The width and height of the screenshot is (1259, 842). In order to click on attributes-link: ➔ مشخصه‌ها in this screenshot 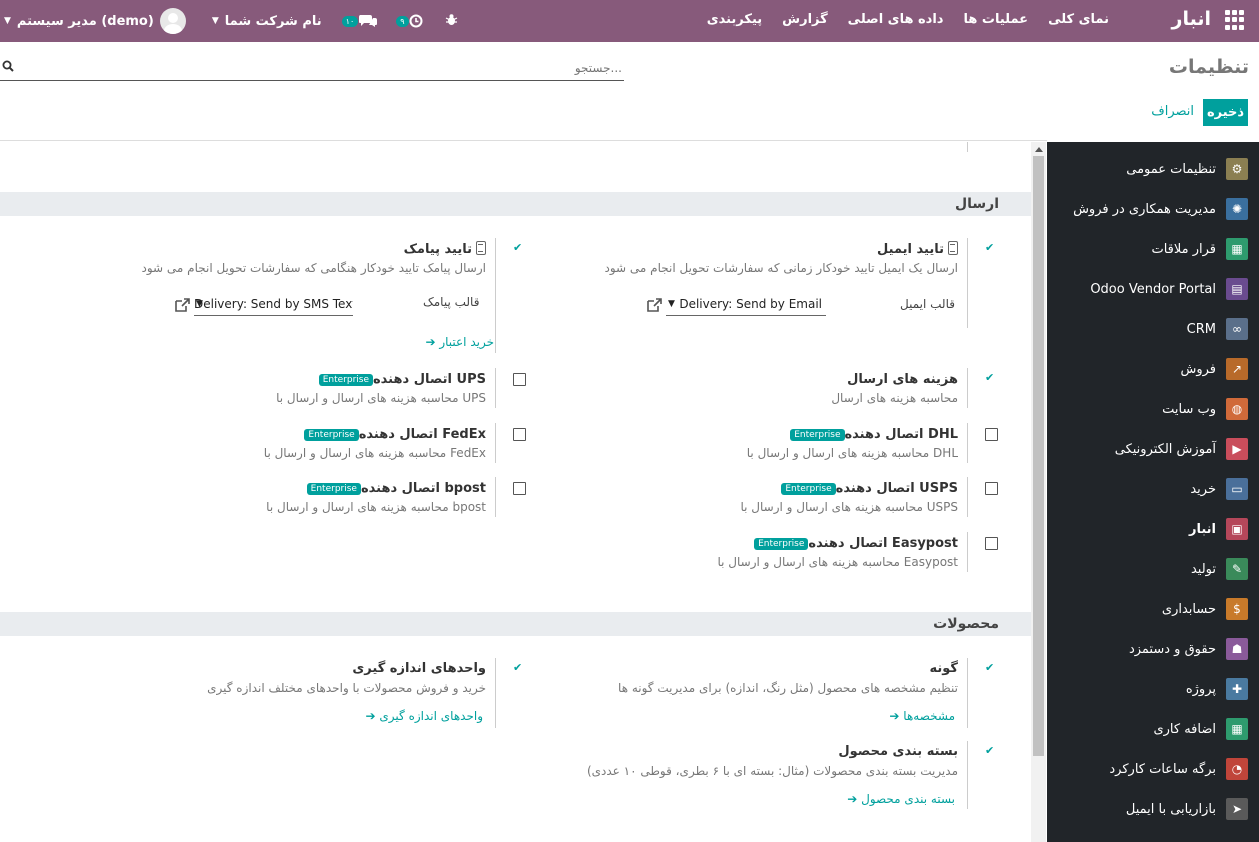, I will do `click(922, 716)`.